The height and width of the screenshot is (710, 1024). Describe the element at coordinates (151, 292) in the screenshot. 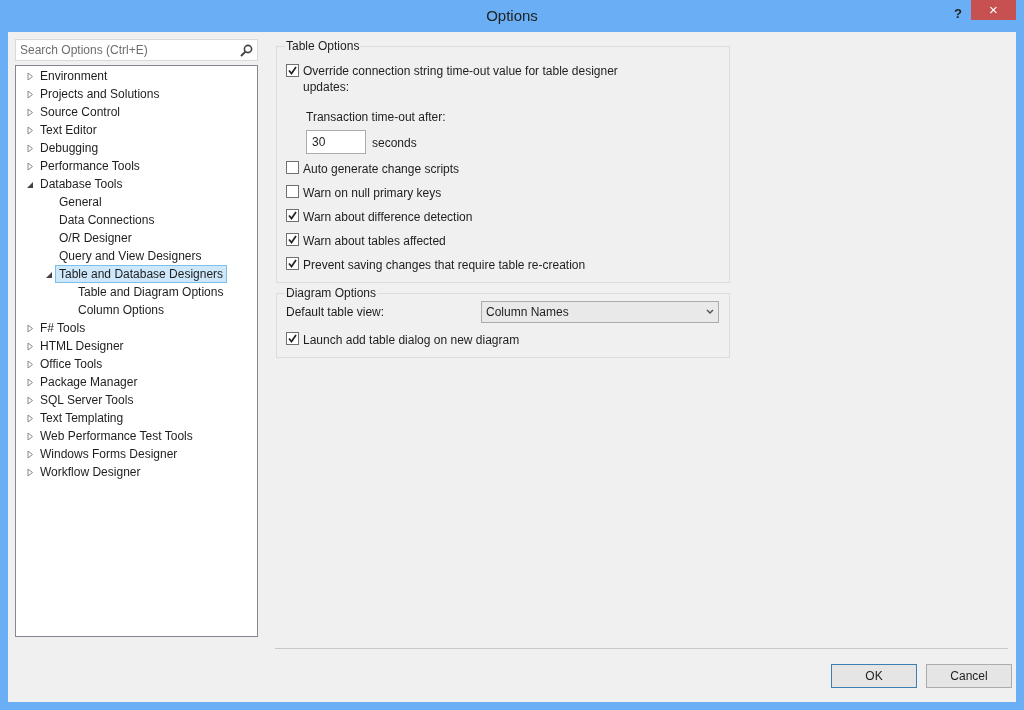

I see `tree-item: Table and Diagram Options` at that location.